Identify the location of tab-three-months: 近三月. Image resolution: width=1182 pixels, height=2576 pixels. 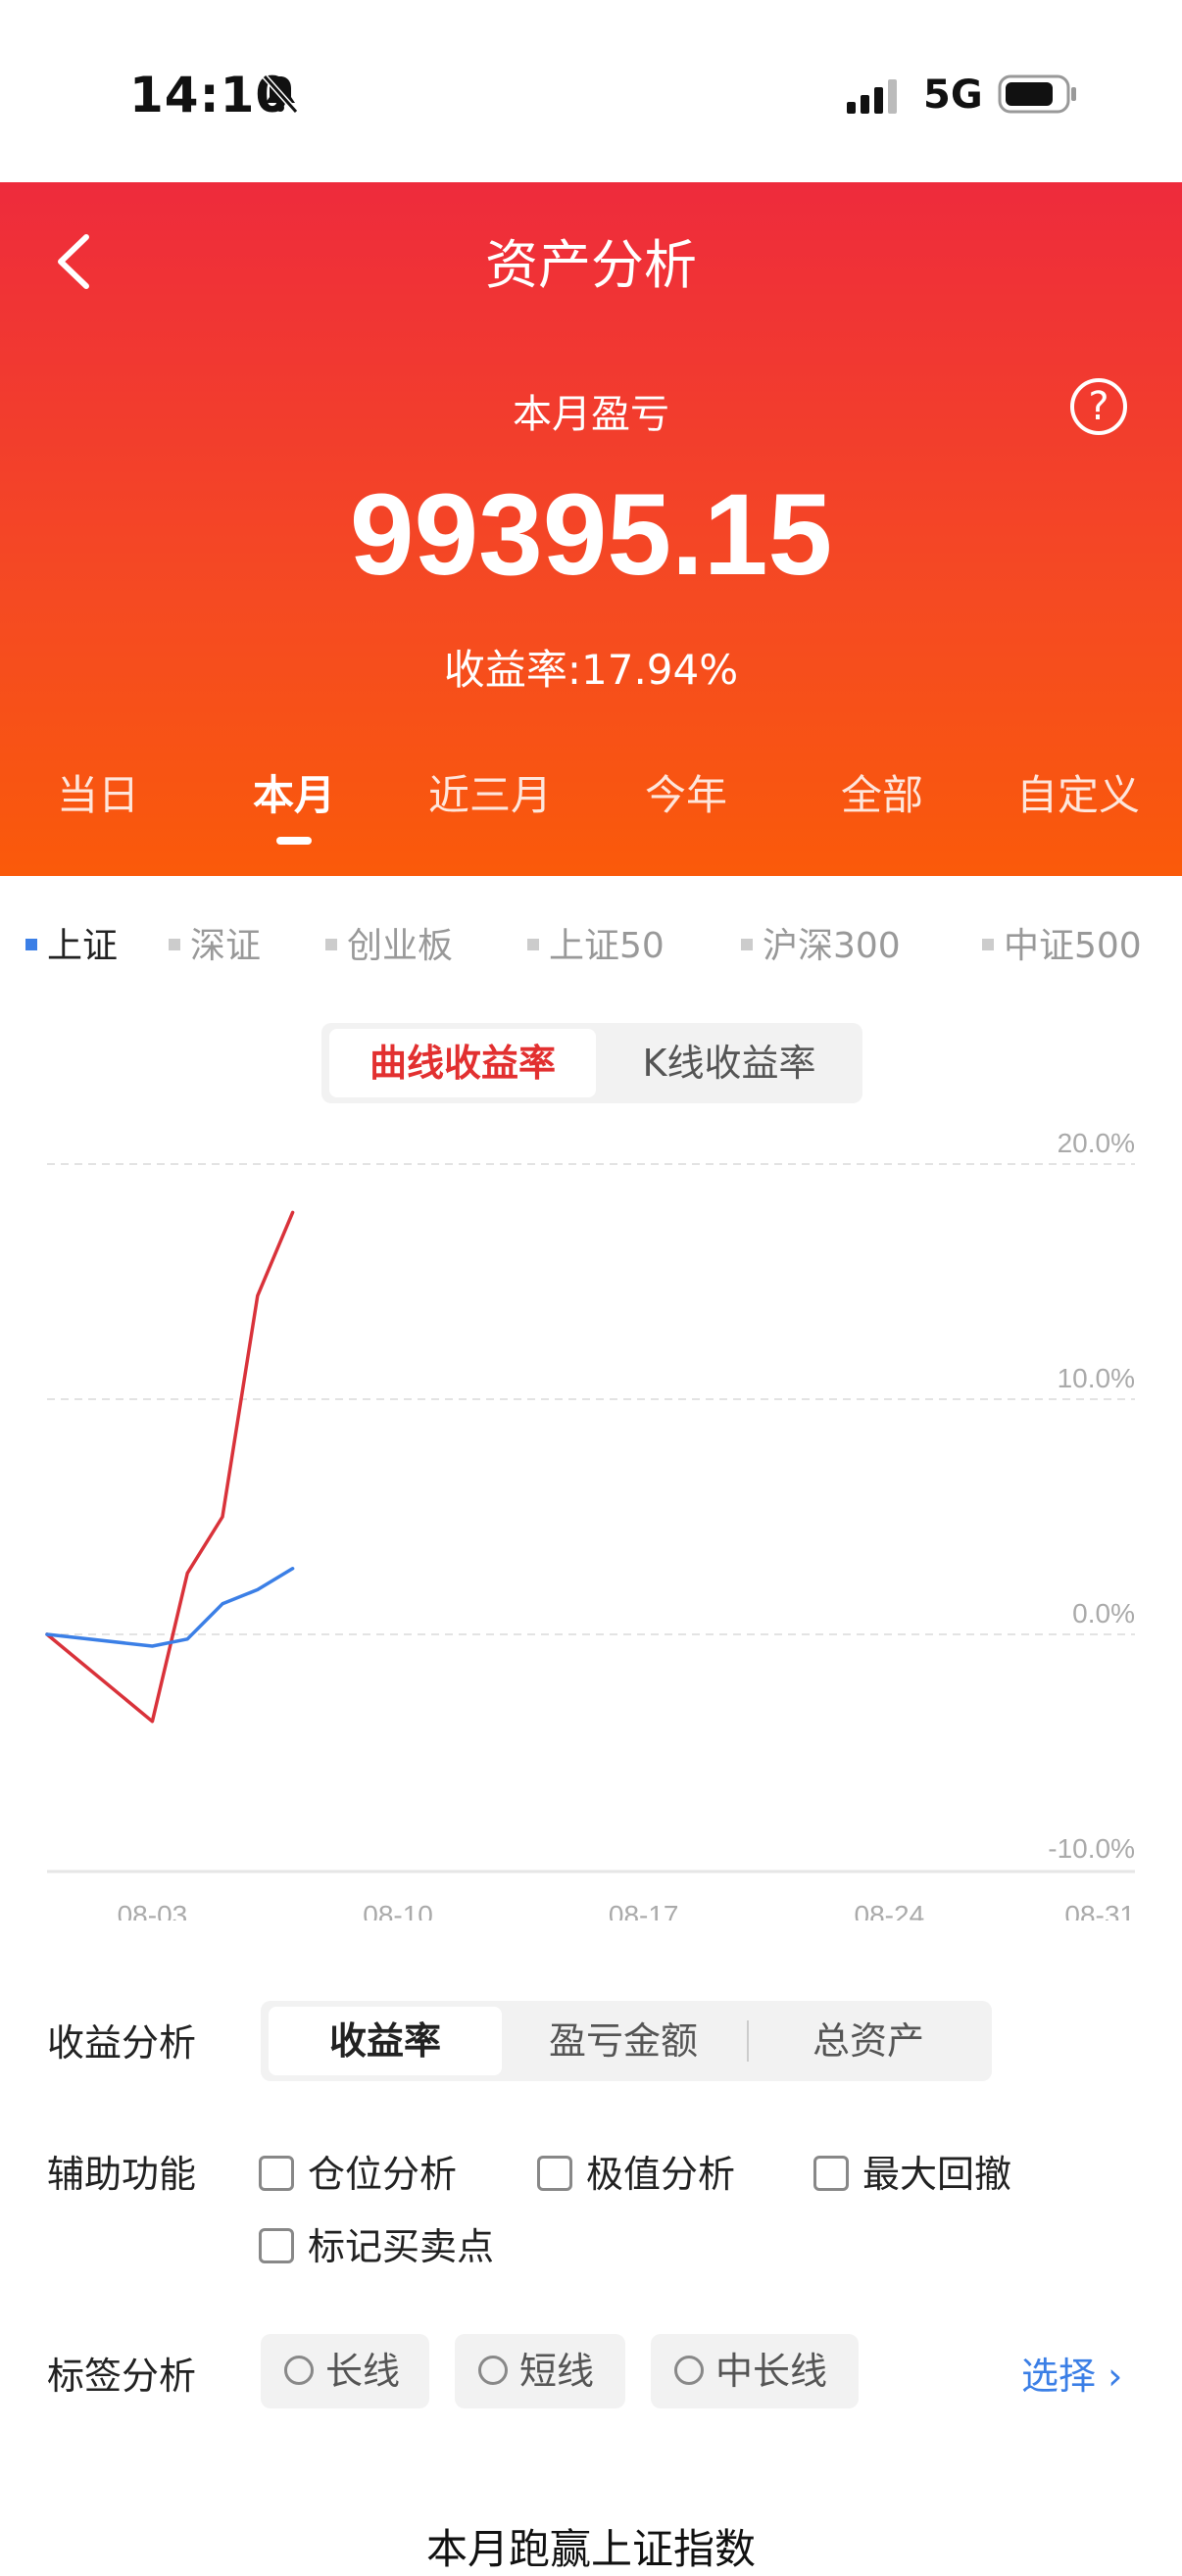
(490, 792).